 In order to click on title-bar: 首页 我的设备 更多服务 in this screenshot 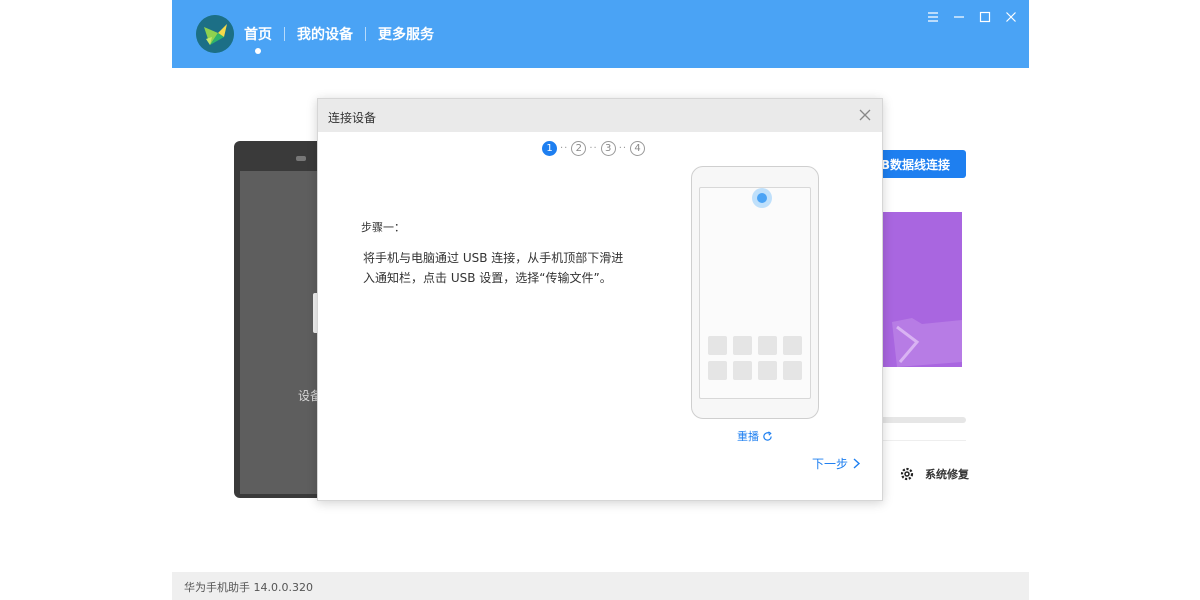, I will do `click(600, 34)`.